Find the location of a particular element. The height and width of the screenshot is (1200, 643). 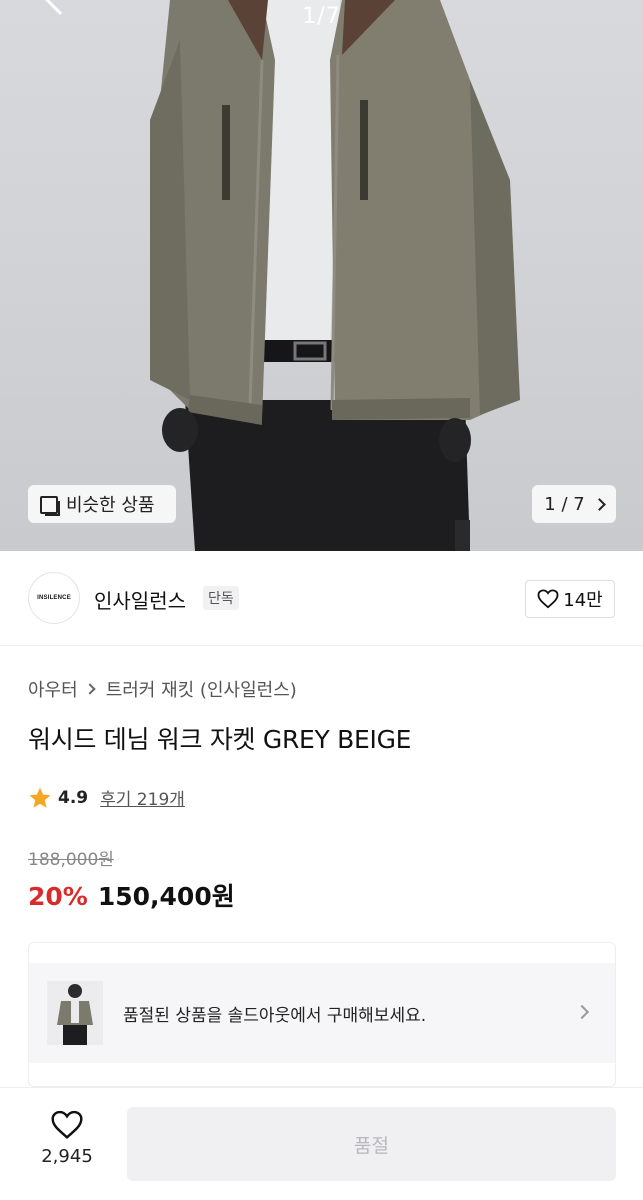

wishlist-count: 2,945 is located at coordinates (67, 1156).